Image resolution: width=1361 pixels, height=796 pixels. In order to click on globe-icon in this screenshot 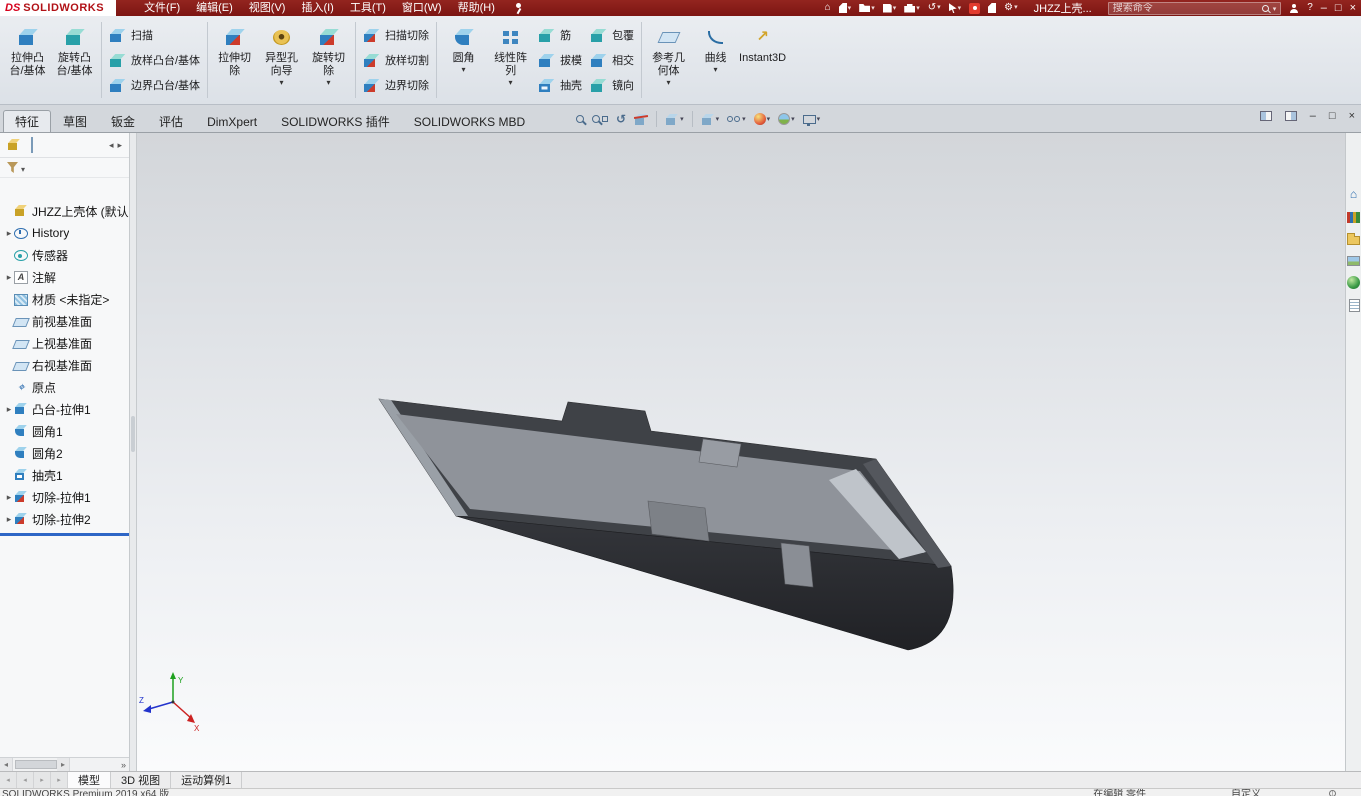, I will do `click(1332, 793)`.